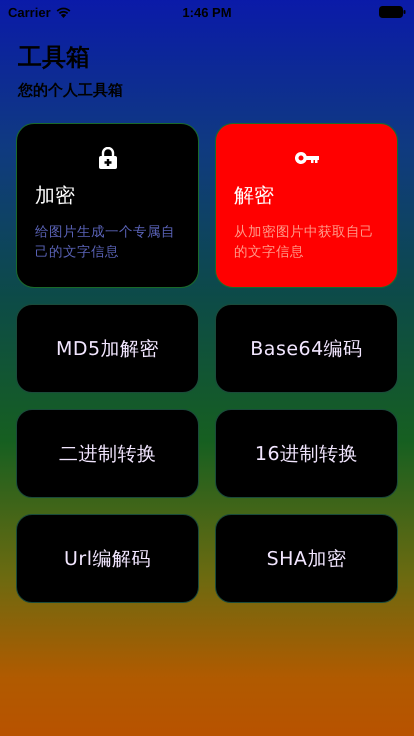  I want to click on card-title: 加密, so click(55, 195).